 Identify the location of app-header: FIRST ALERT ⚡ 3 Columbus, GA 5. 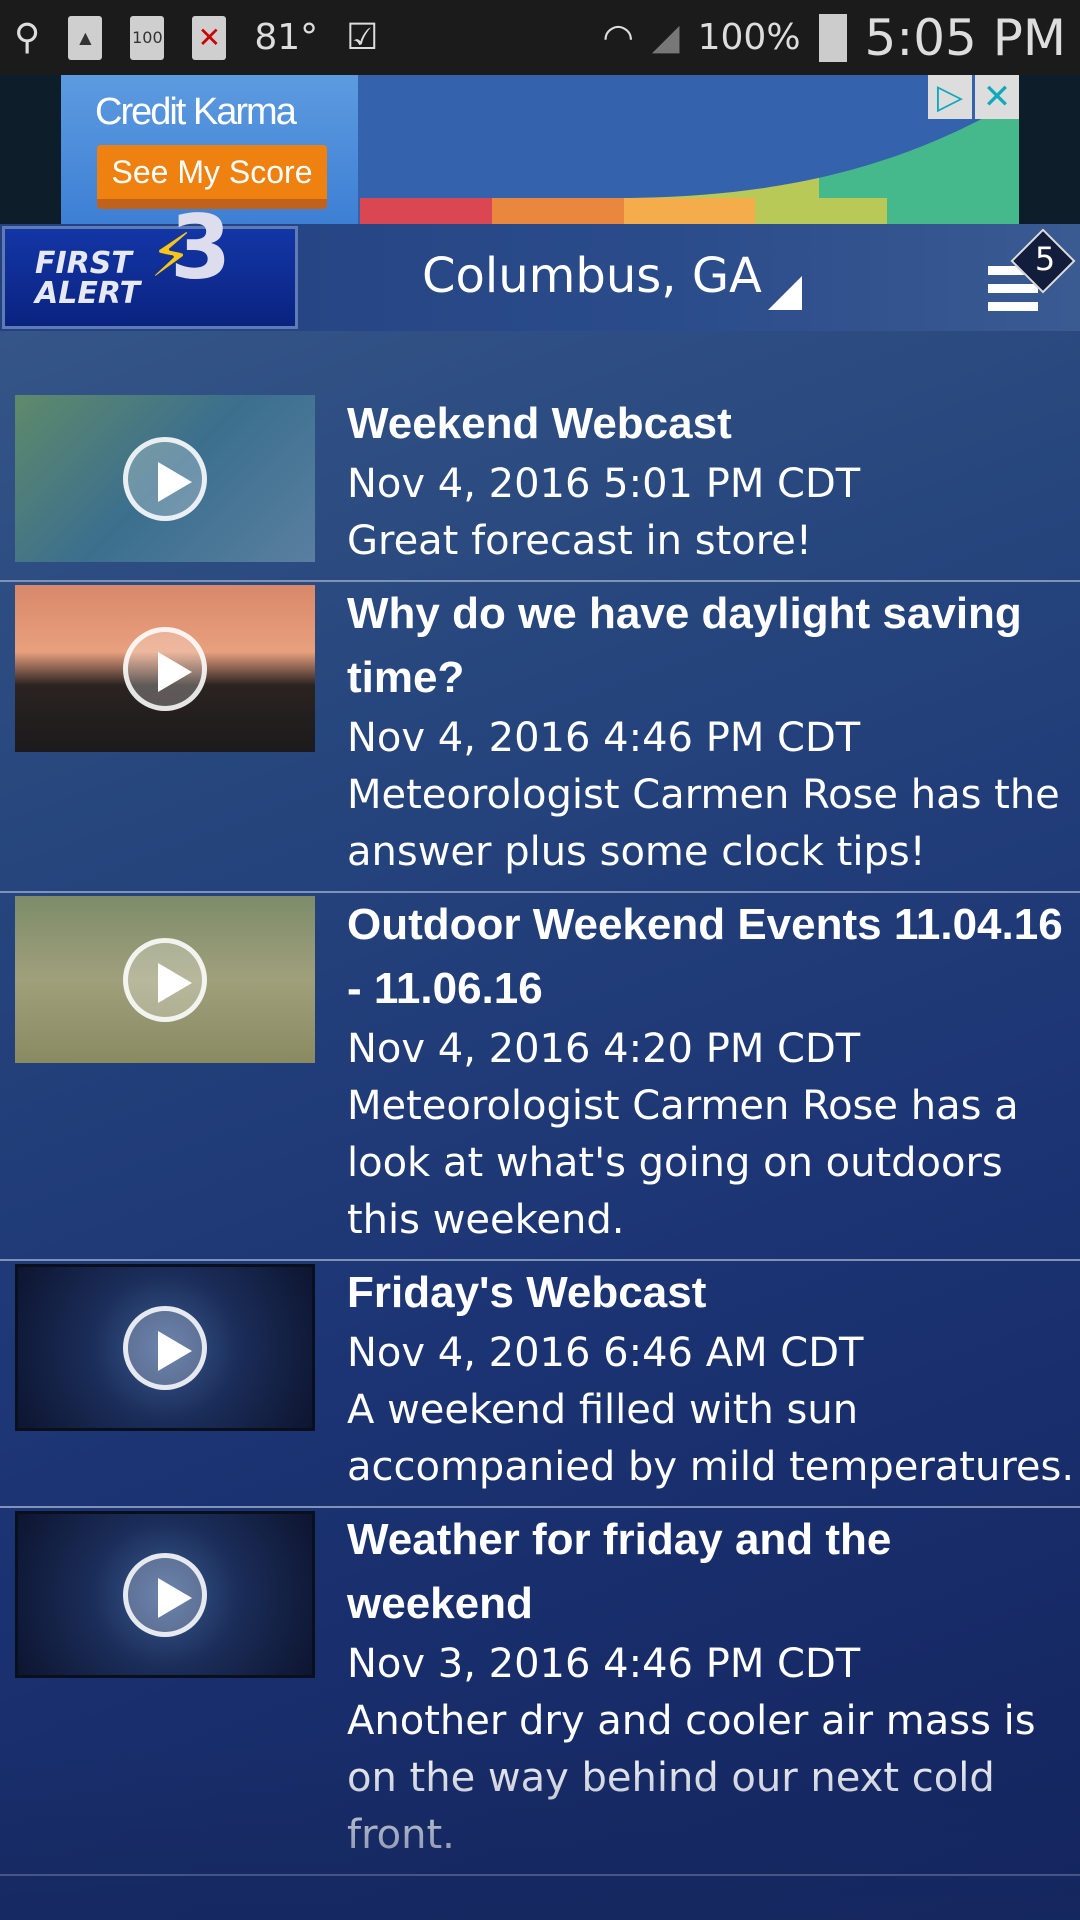
(540, 267).